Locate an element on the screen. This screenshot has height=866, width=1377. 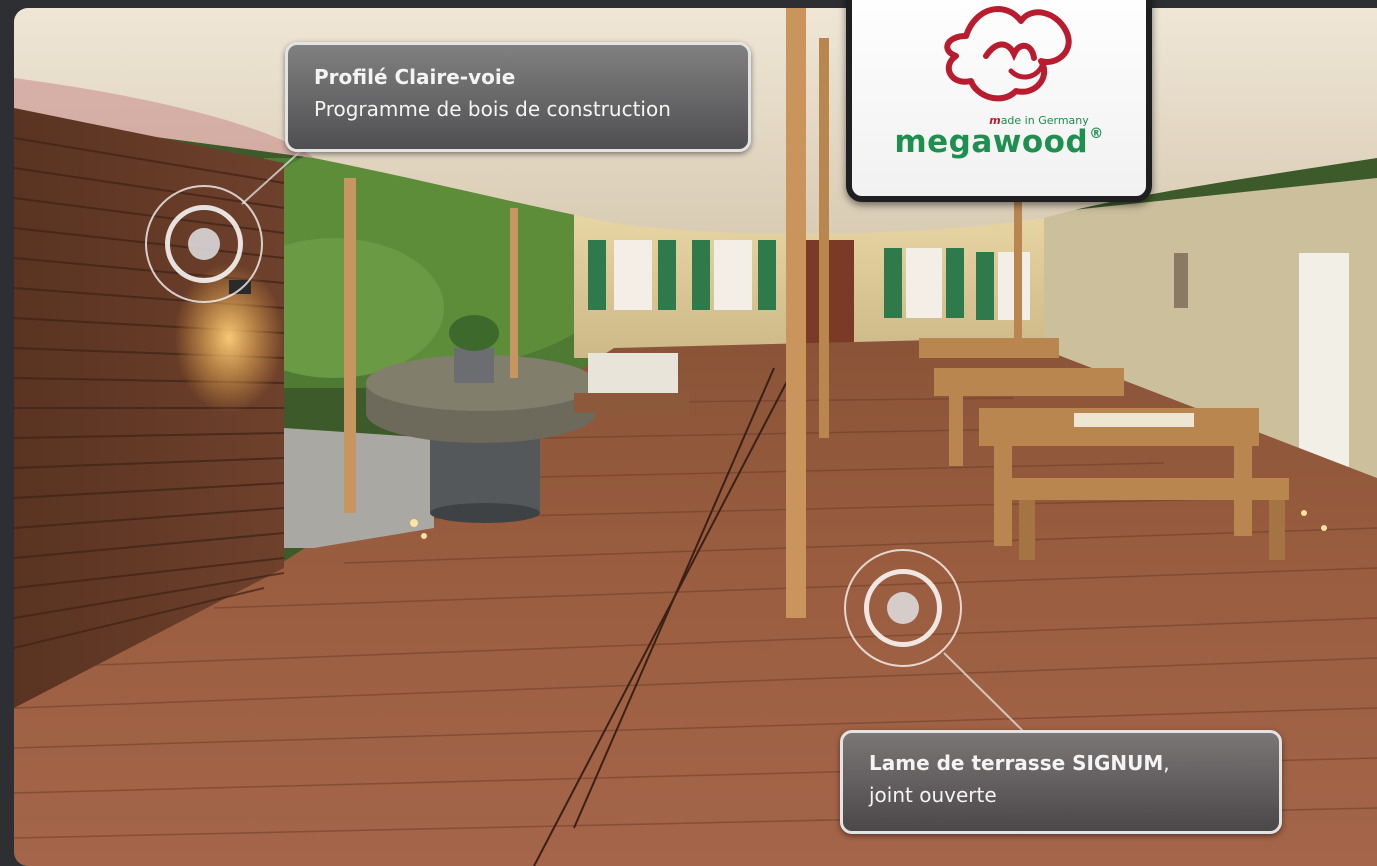
callout-title-text: Lame de terrasse SIGNUM is located at coordinates (1016, 763).